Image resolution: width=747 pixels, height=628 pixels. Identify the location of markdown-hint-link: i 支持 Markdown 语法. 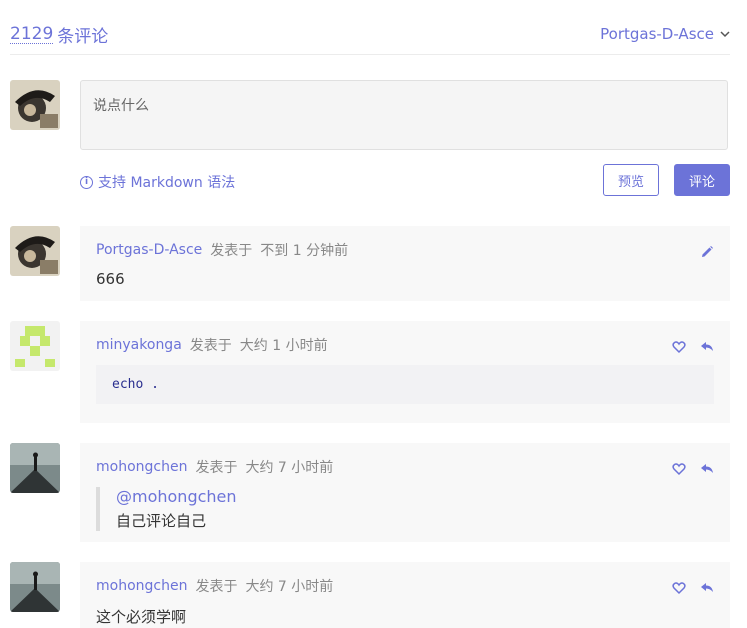
(157, 182).